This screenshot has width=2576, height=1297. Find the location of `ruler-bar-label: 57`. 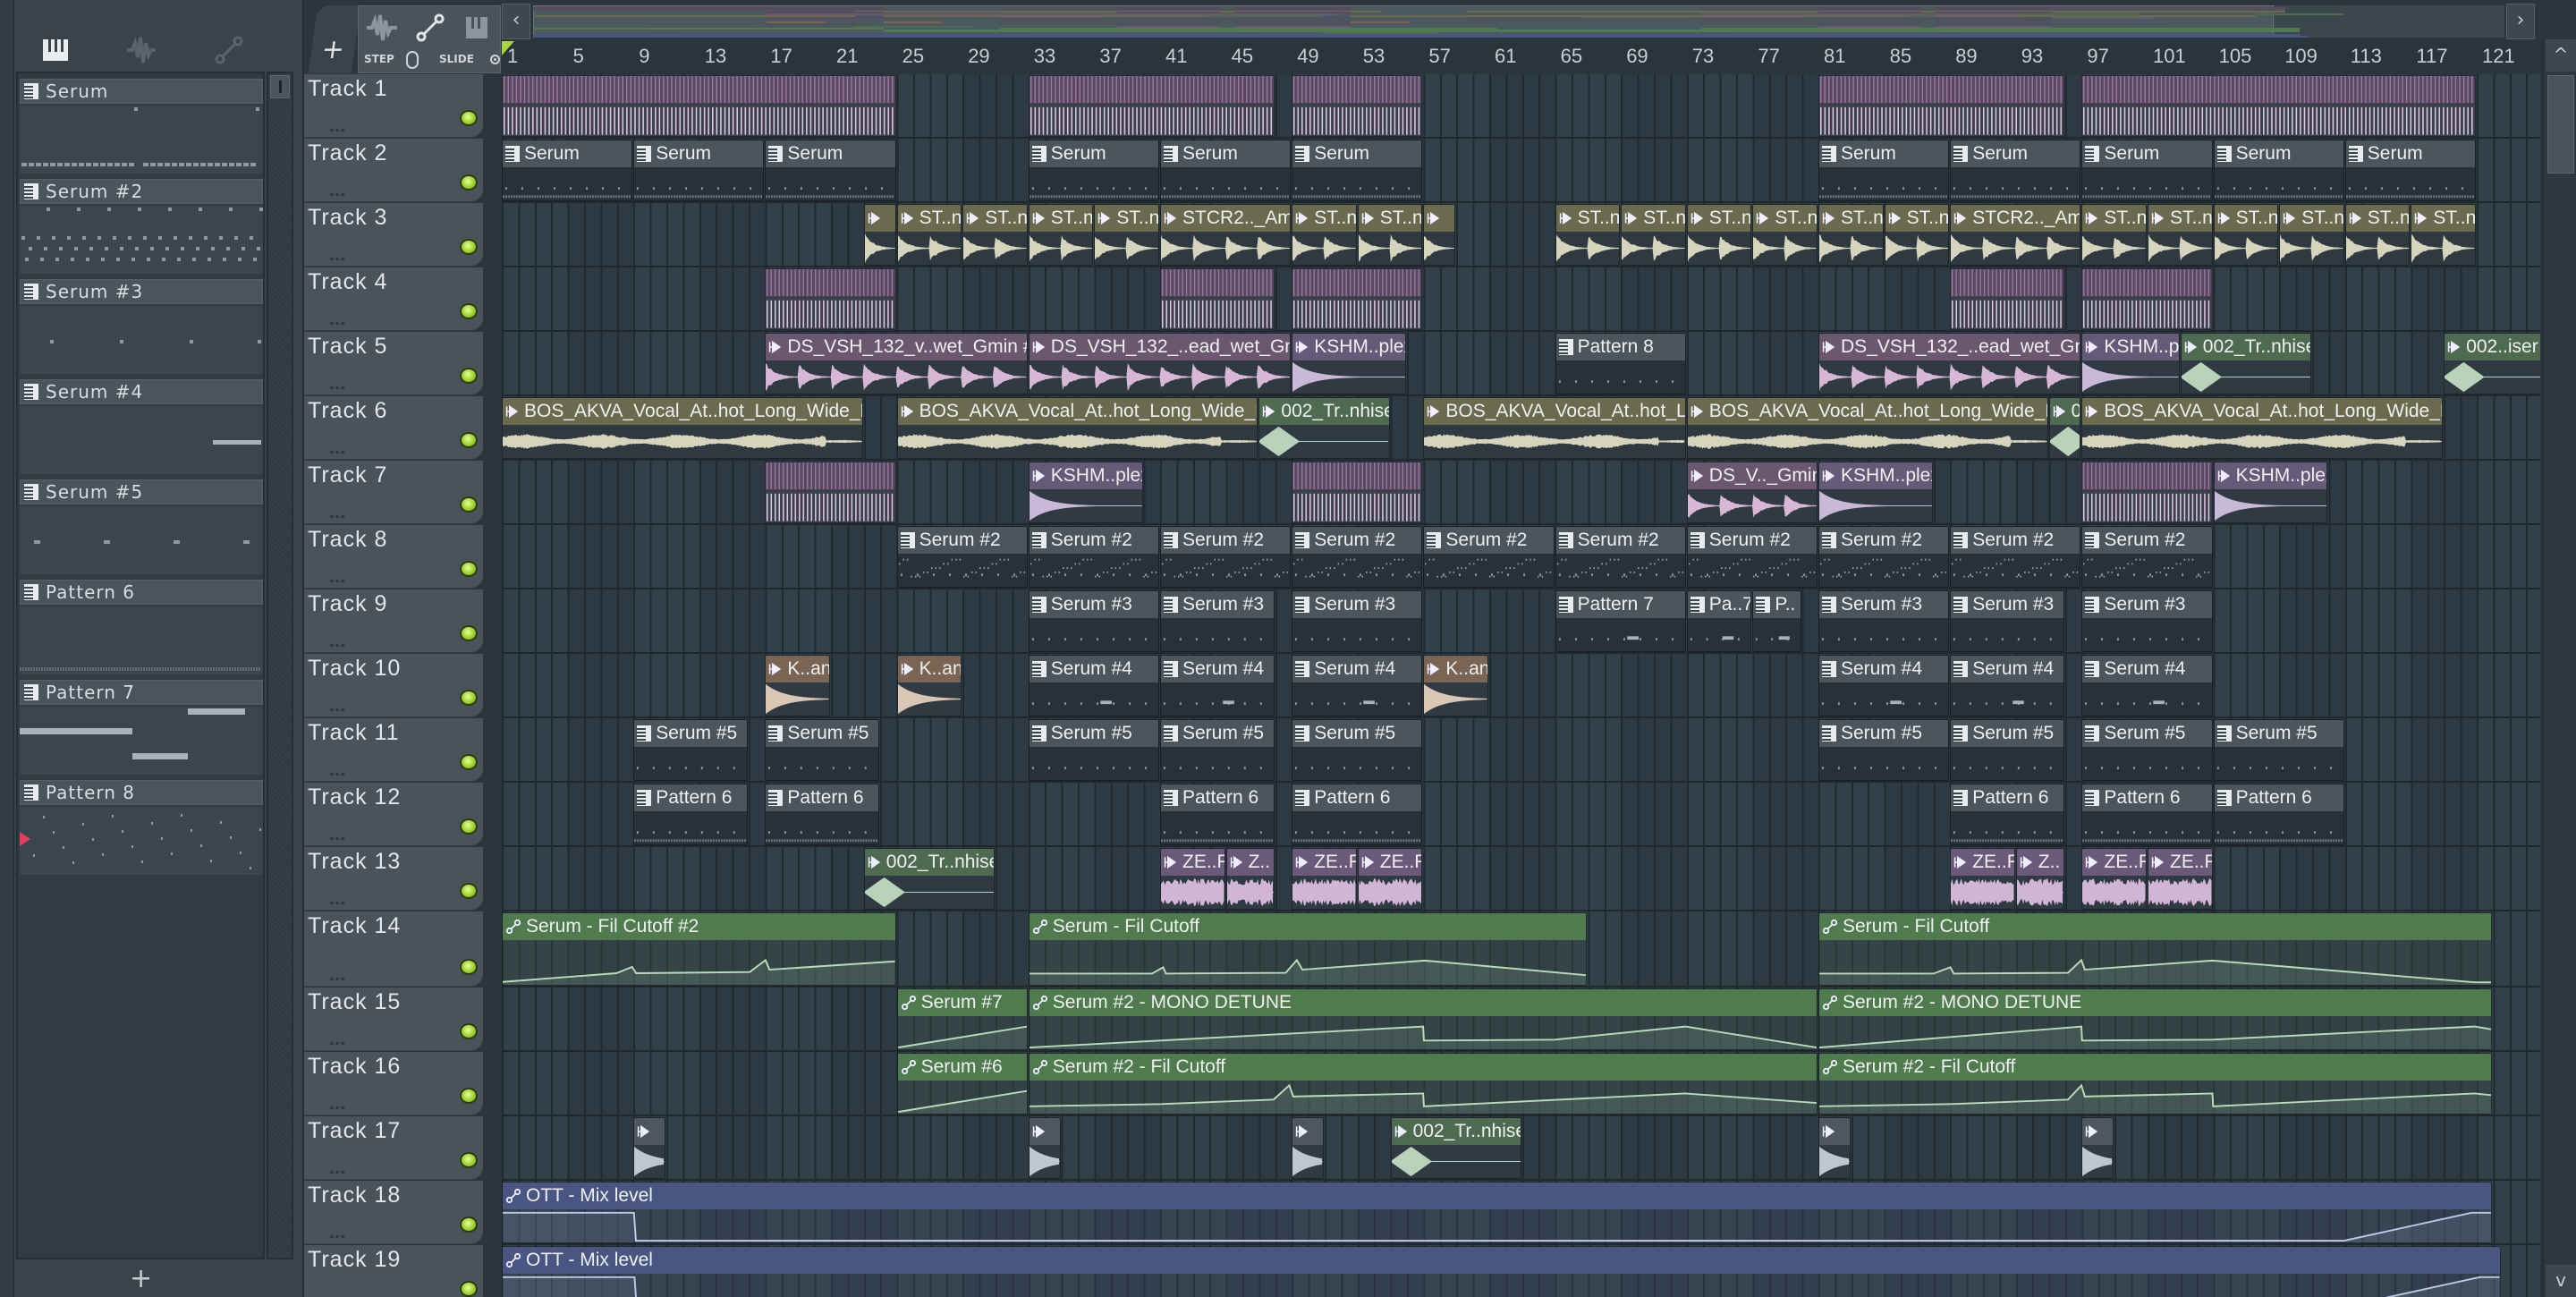

ruler-bar-label: 57 is located at coordinates (1439, 56).